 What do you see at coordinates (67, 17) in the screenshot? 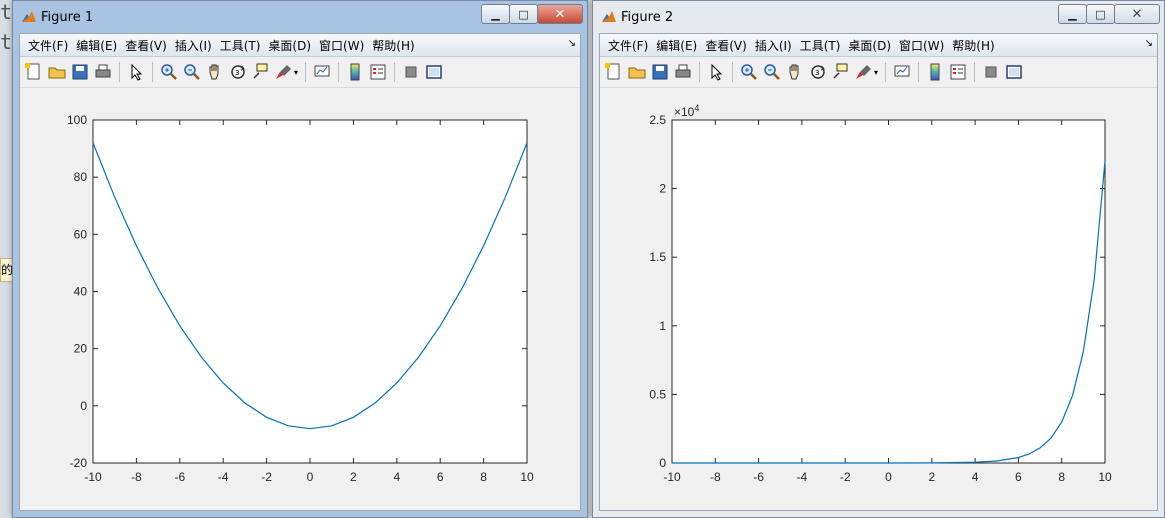
I see `window-title: Figure 1` at bounding box center [67, 17].